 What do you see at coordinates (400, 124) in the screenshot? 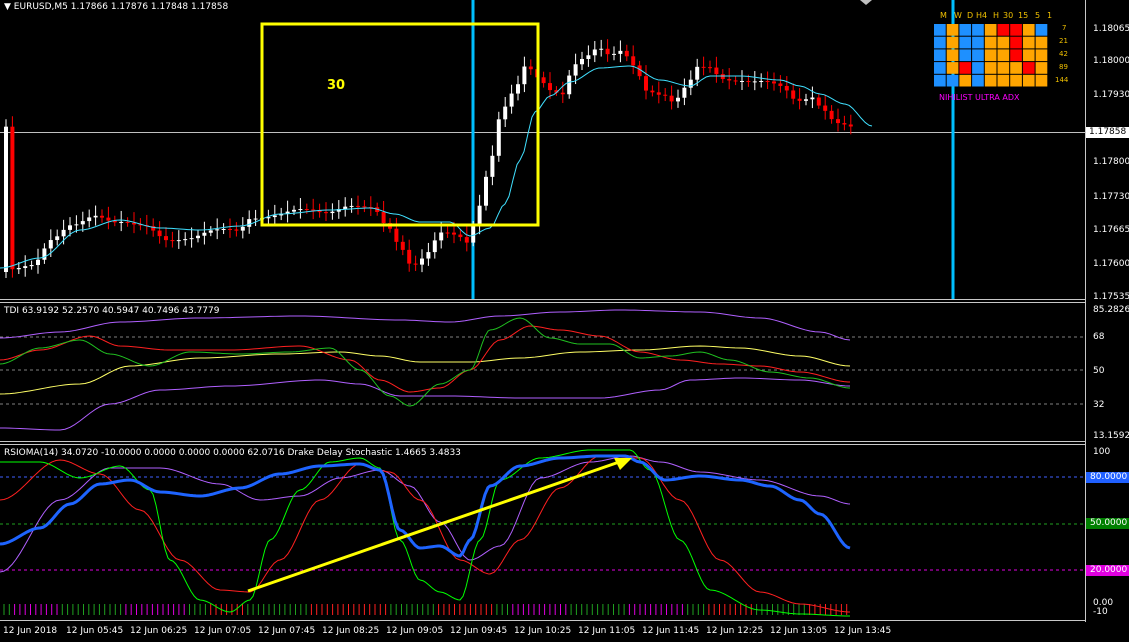
I see `highlight-box` at bounding box center [400, 124].